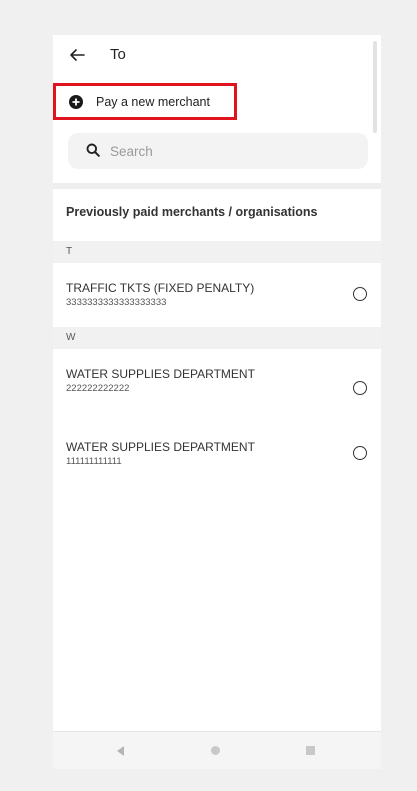  What do you see at coordinates (230, 151) in the screenshot?
I see `search-input` at bounding box center [230, 151].